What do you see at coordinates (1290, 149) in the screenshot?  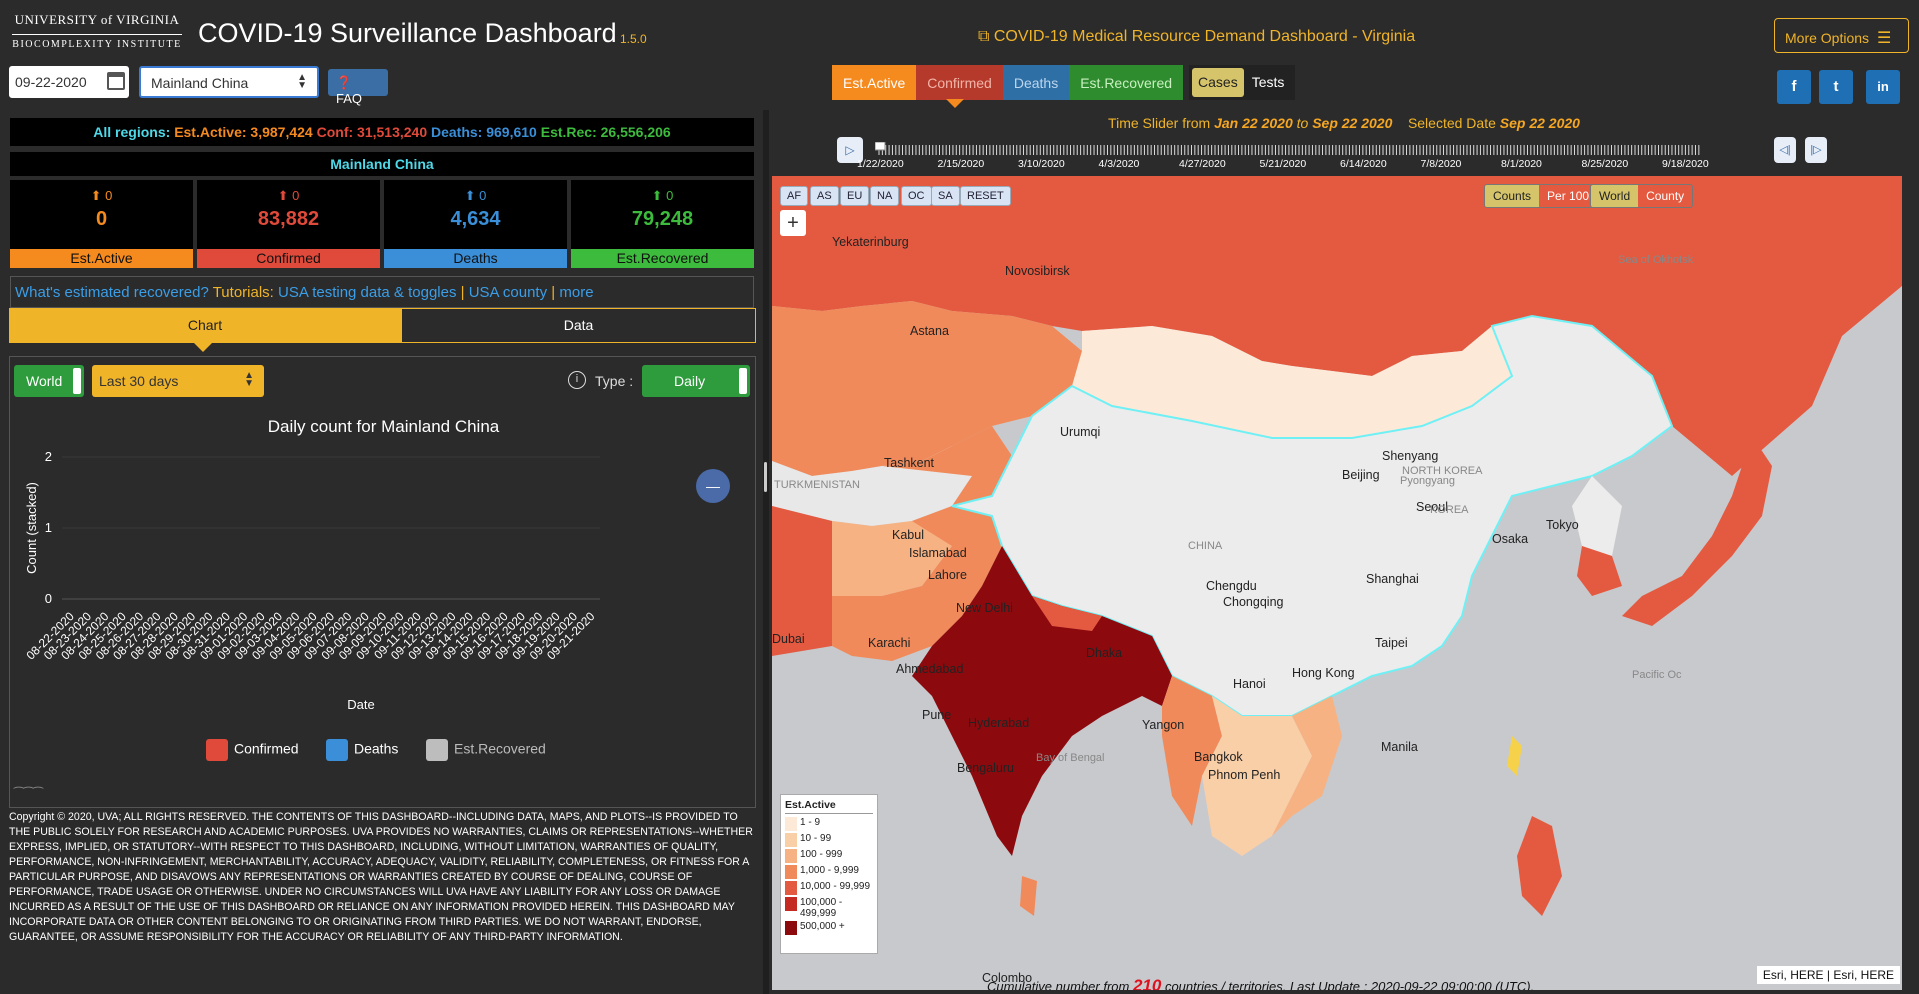 I see `time-slider` at bounding box center [1290, 149].